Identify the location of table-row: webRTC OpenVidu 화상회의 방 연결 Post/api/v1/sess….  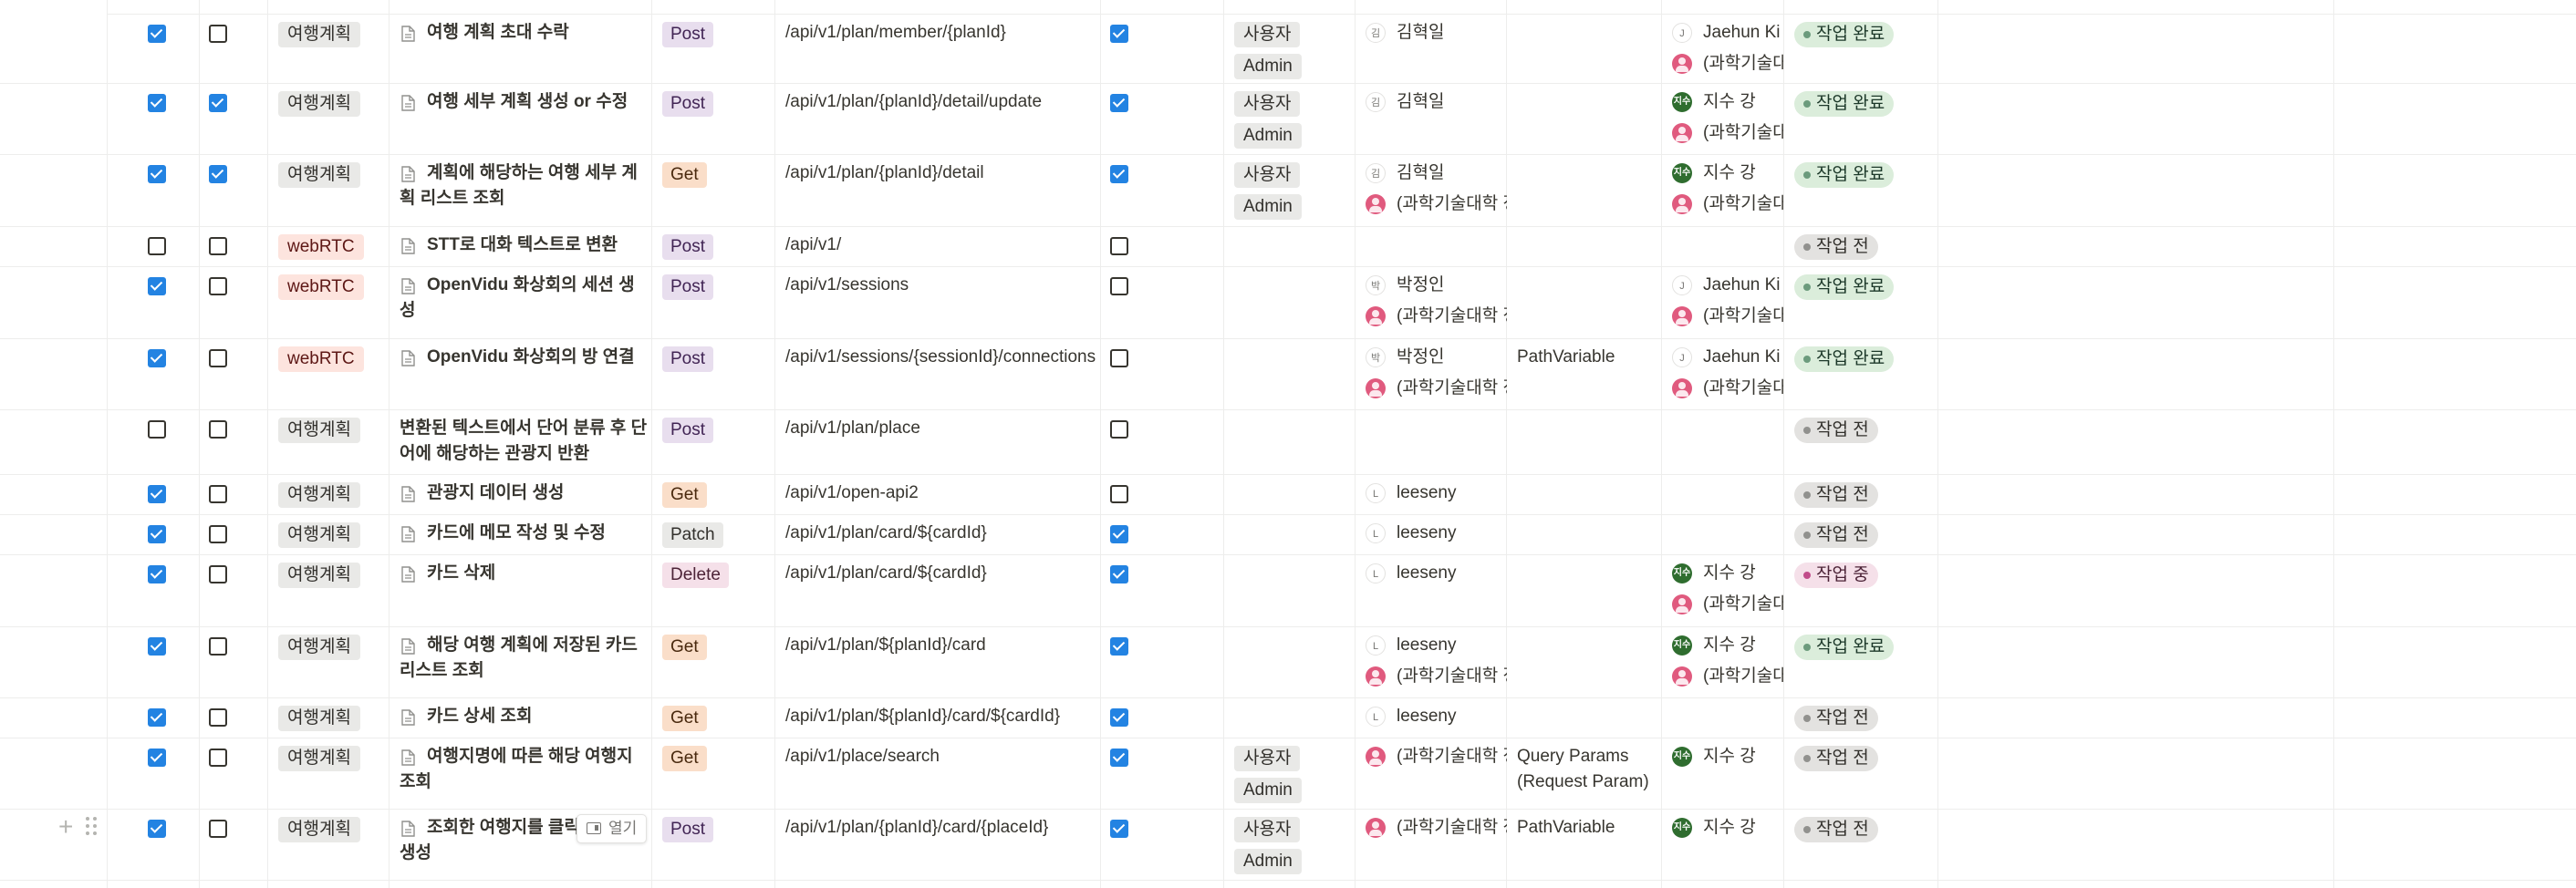
(1288, 374).